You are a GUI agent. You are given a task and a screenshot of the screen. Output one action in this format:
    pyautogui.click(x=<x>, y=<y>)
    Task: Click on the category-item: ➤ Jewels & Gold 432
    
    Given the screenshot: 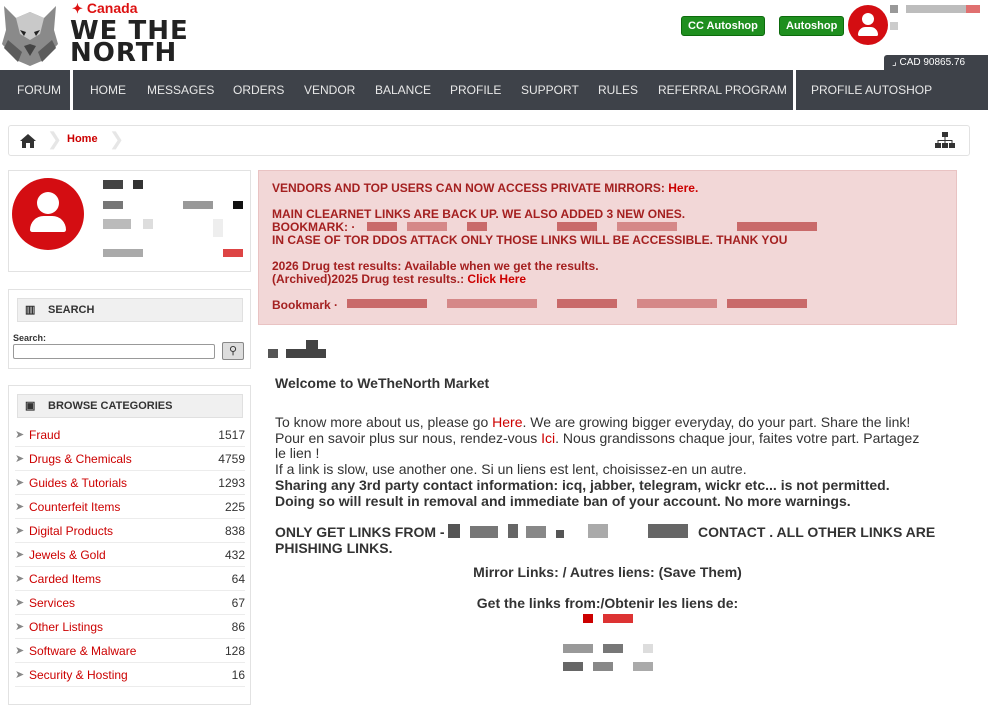 What is the action you would take?
    pyautogui.click(x=130, y=555)
    